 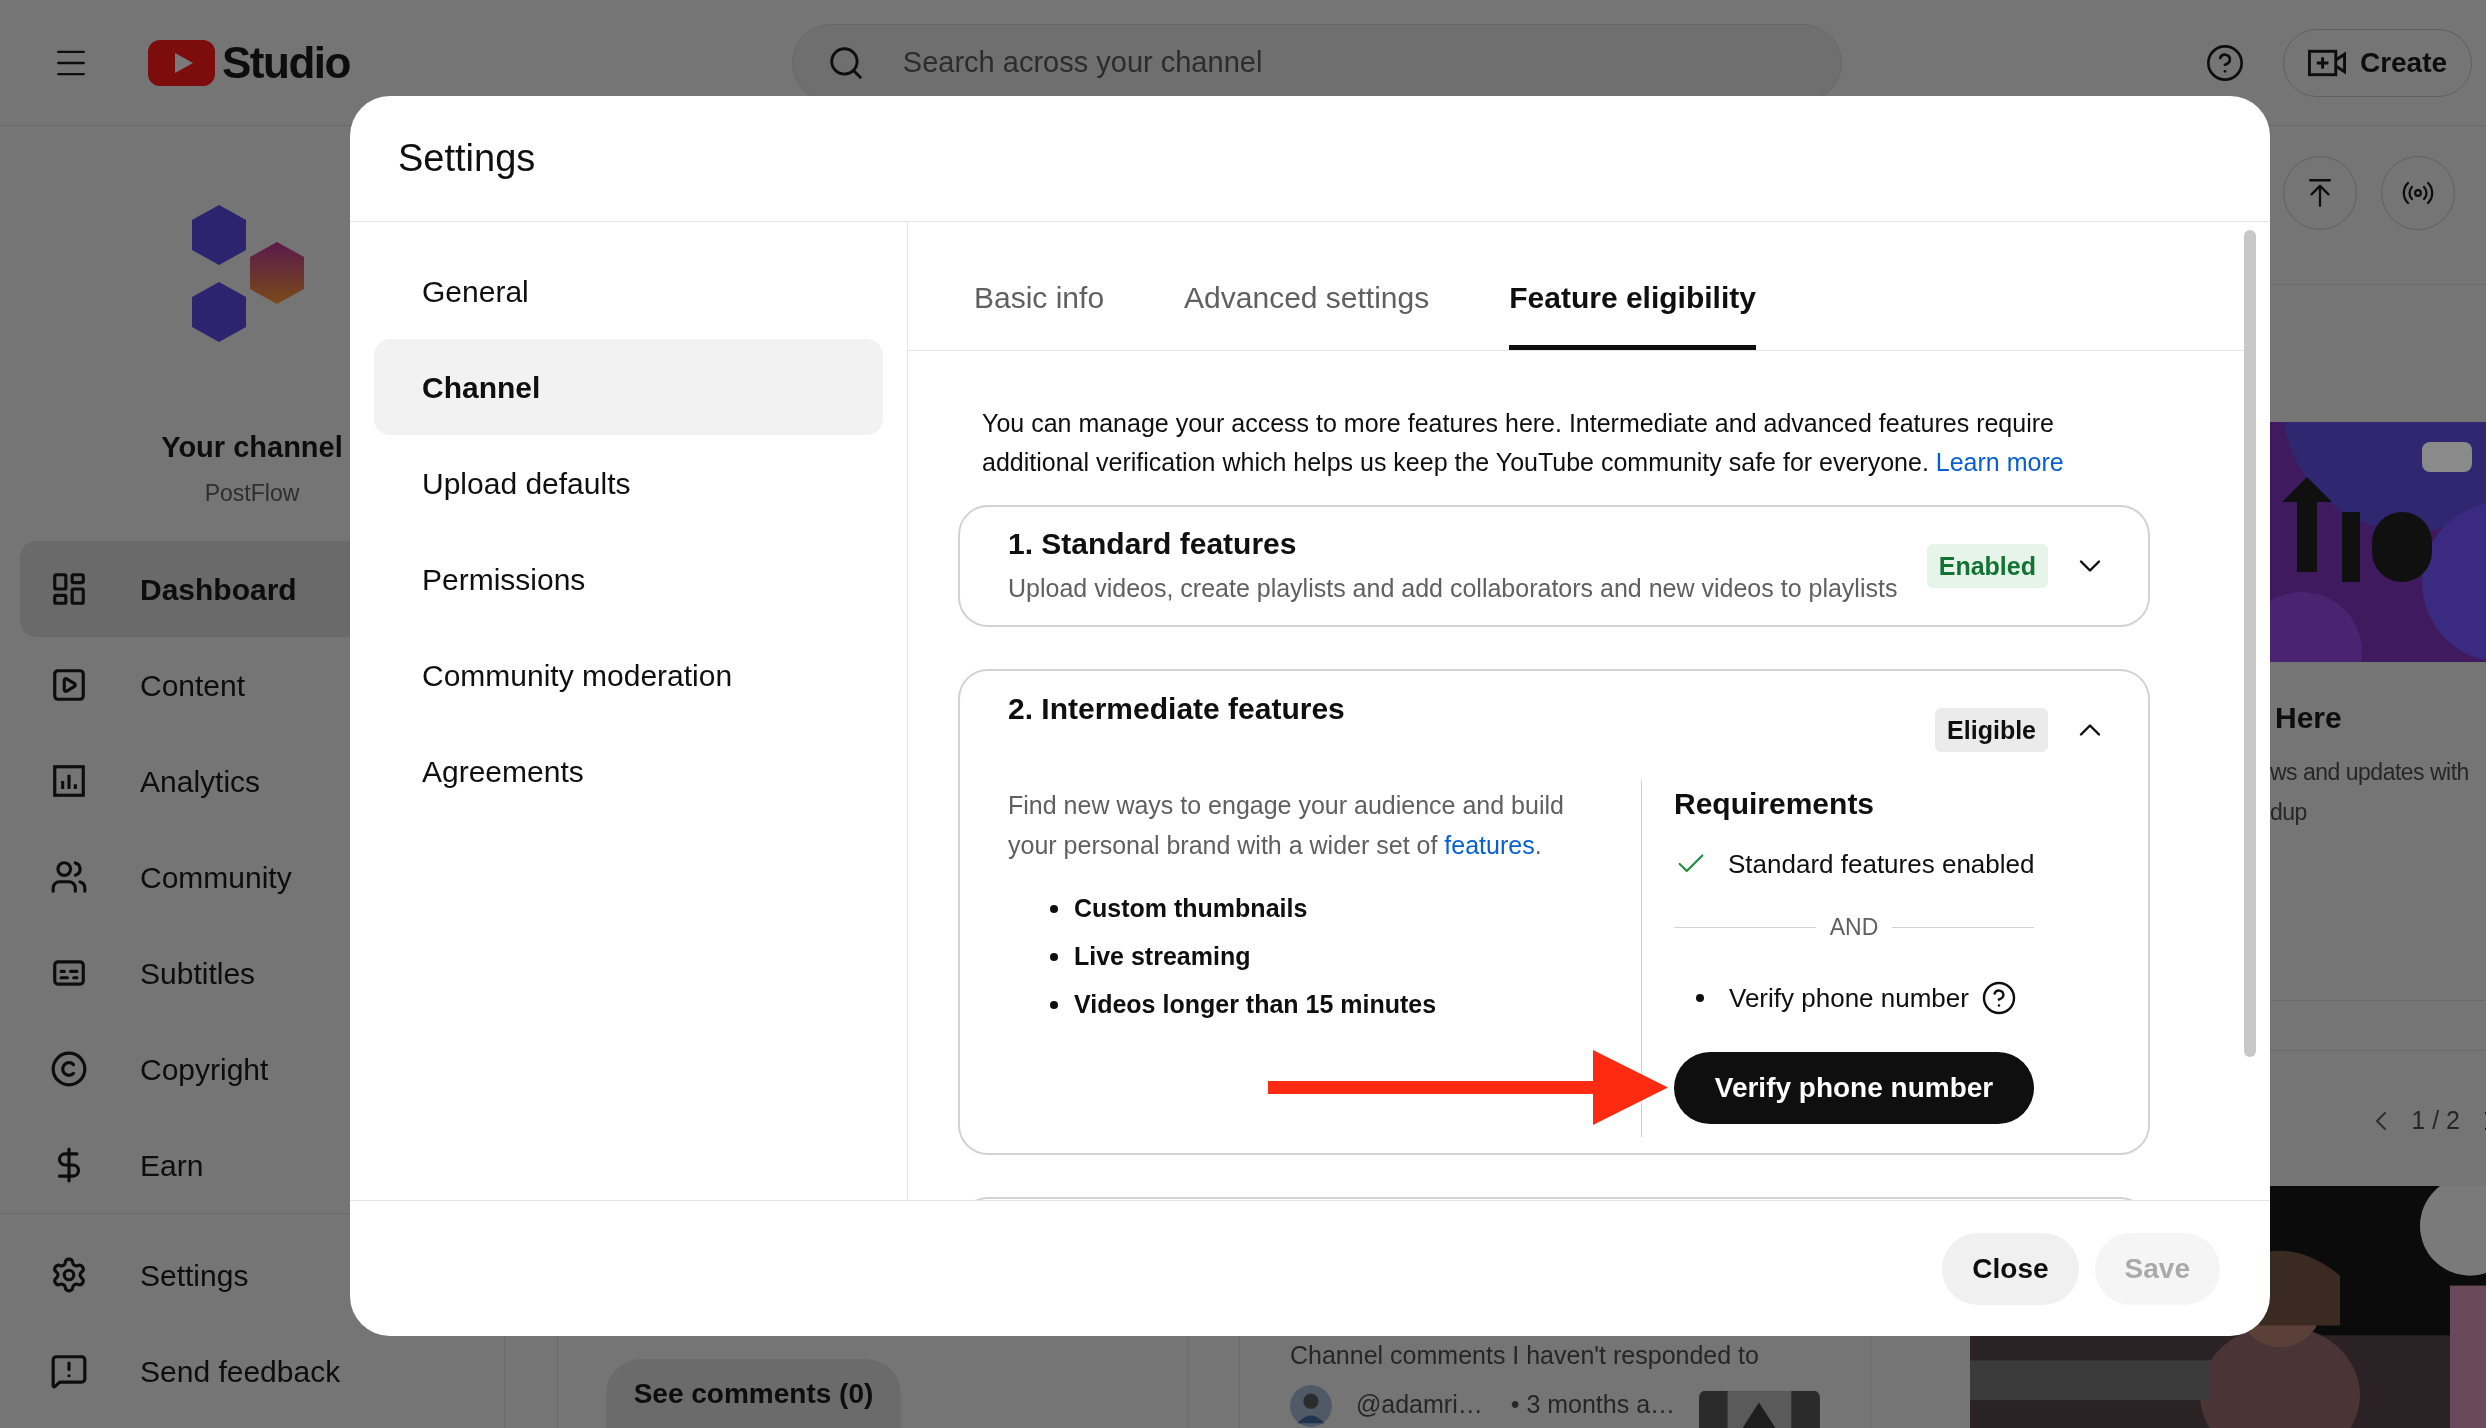 I want to click on tab: Feature eligibility, so click(x=1632, y=286).